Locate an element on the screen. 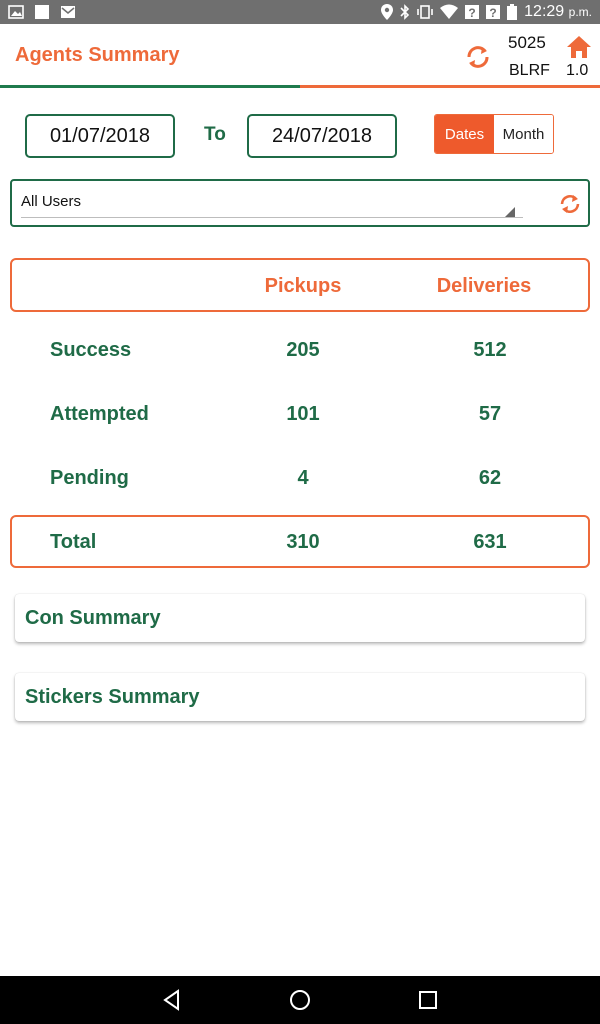 The width and height of the screenshot is (600, 1024). pending-deliveries: 62 is located at coordinates (490, 478).